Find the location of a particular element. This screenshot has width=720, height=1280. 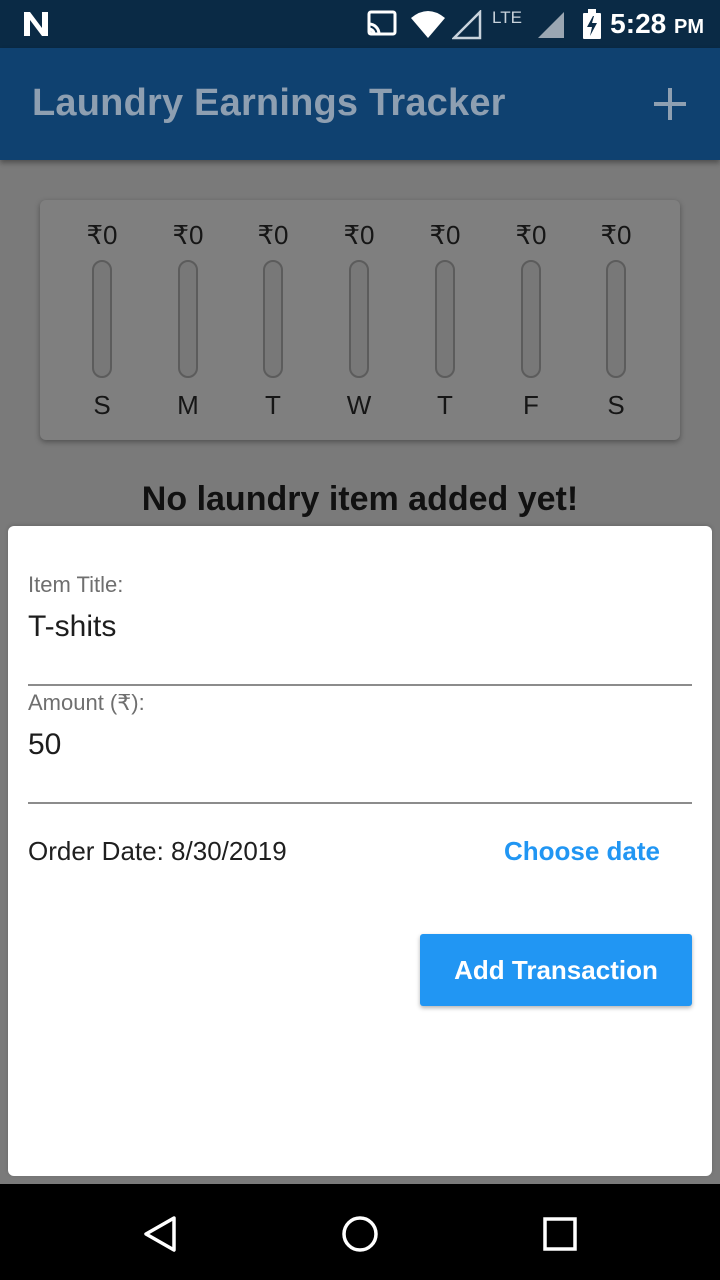

choose-date-button: Choose date is located at coordinates (582, 851).